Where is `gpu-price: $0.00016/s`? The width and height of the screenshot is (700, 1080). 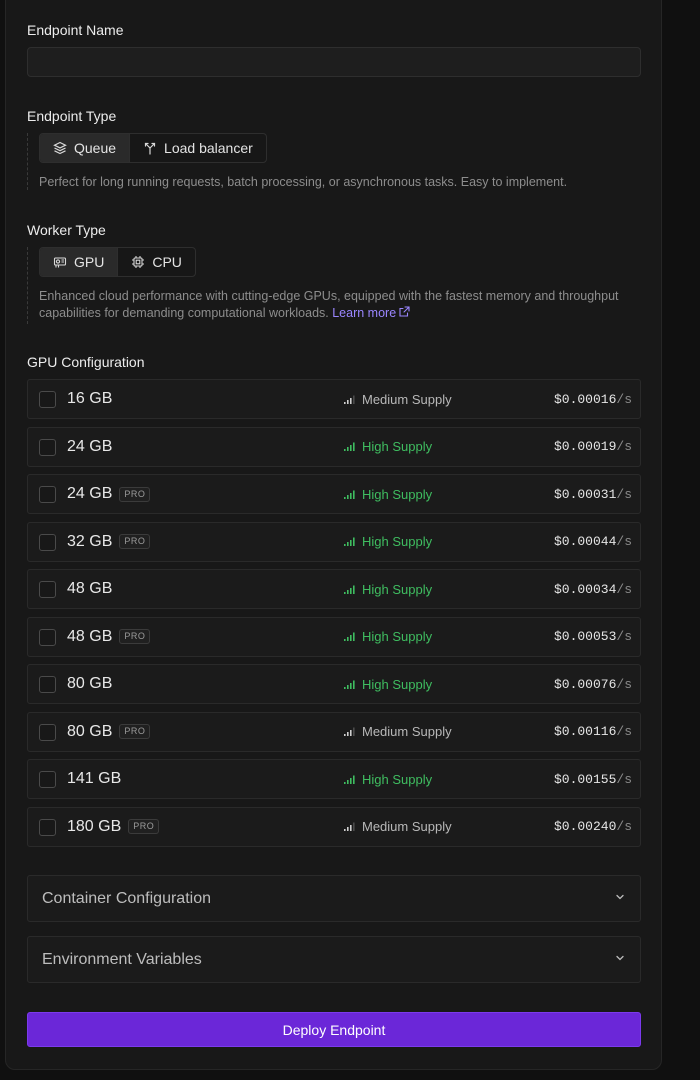
gpu-price: $0.00016/s is located at coordinates (593, 399).